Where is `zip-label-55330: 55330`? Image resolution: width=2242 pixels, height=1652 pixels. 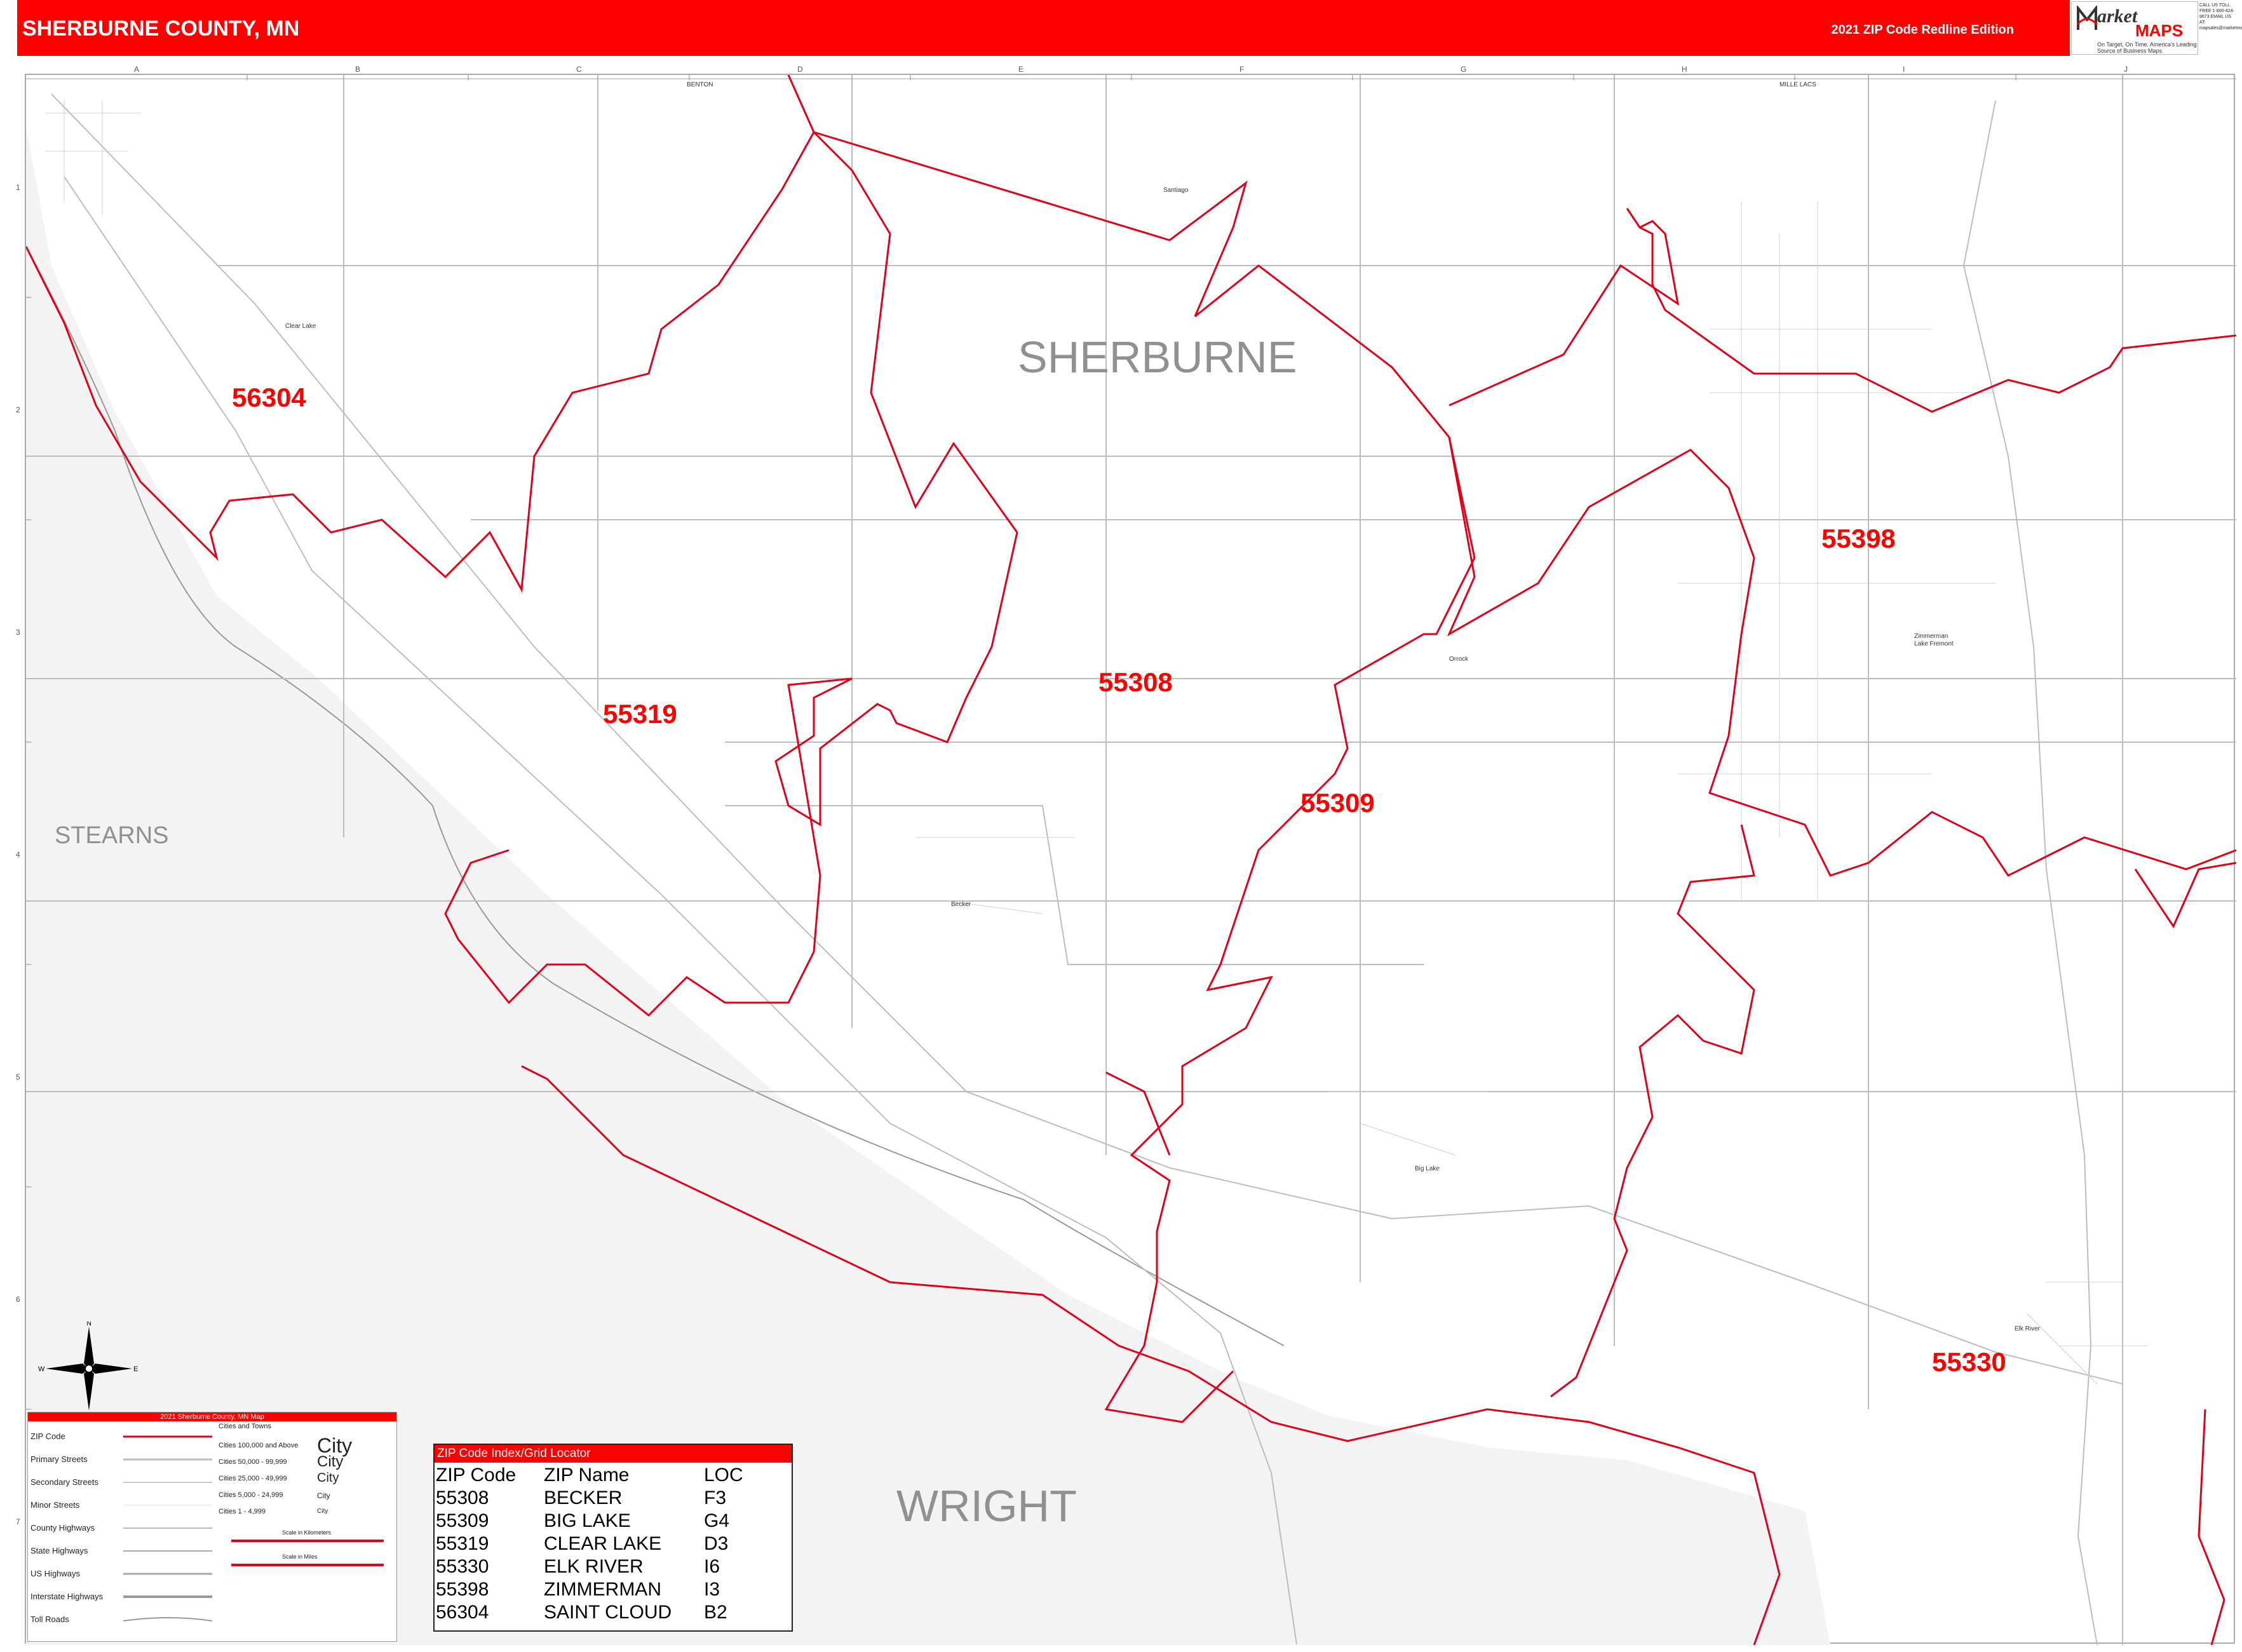 zip-label-55330: 55330 is located at coordinates (1969, 1362).